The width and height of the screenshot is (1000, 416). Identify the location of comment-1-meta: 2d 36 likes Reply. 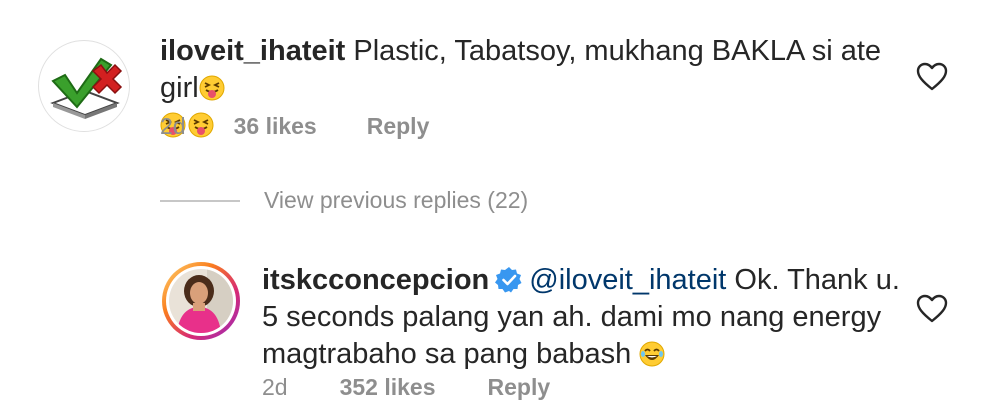
(294, 126).